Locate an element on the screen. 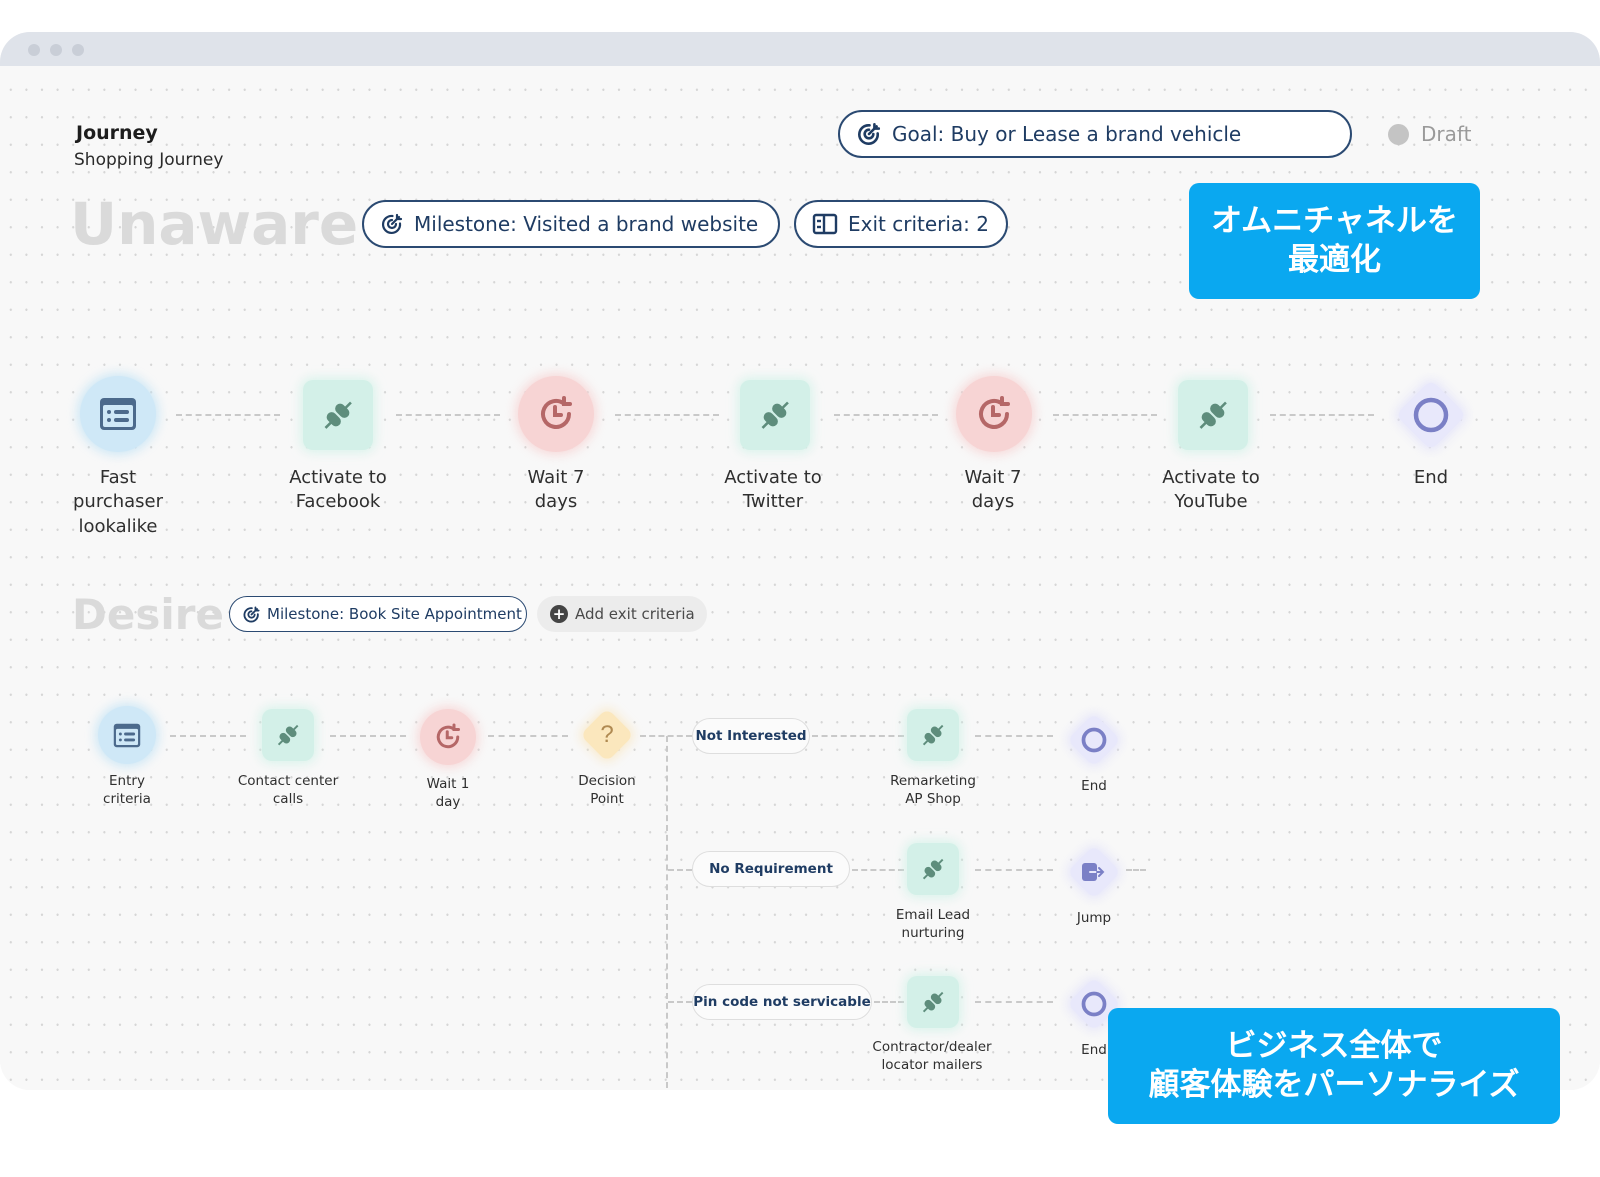  journey-label: Journey is located at coordinates (117, 133).